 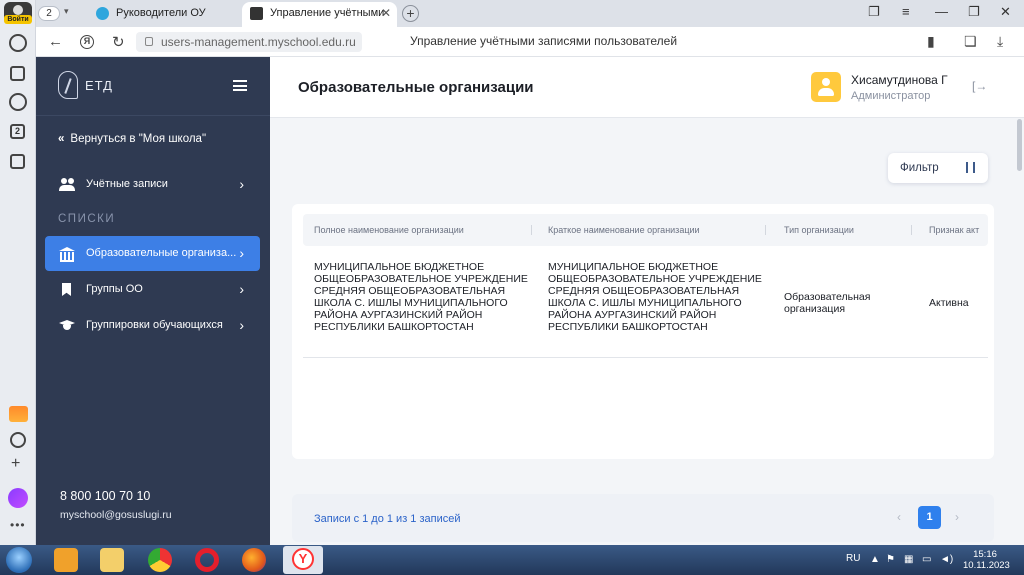 I want to click on media-player-icon, so click(x=66, y=560).